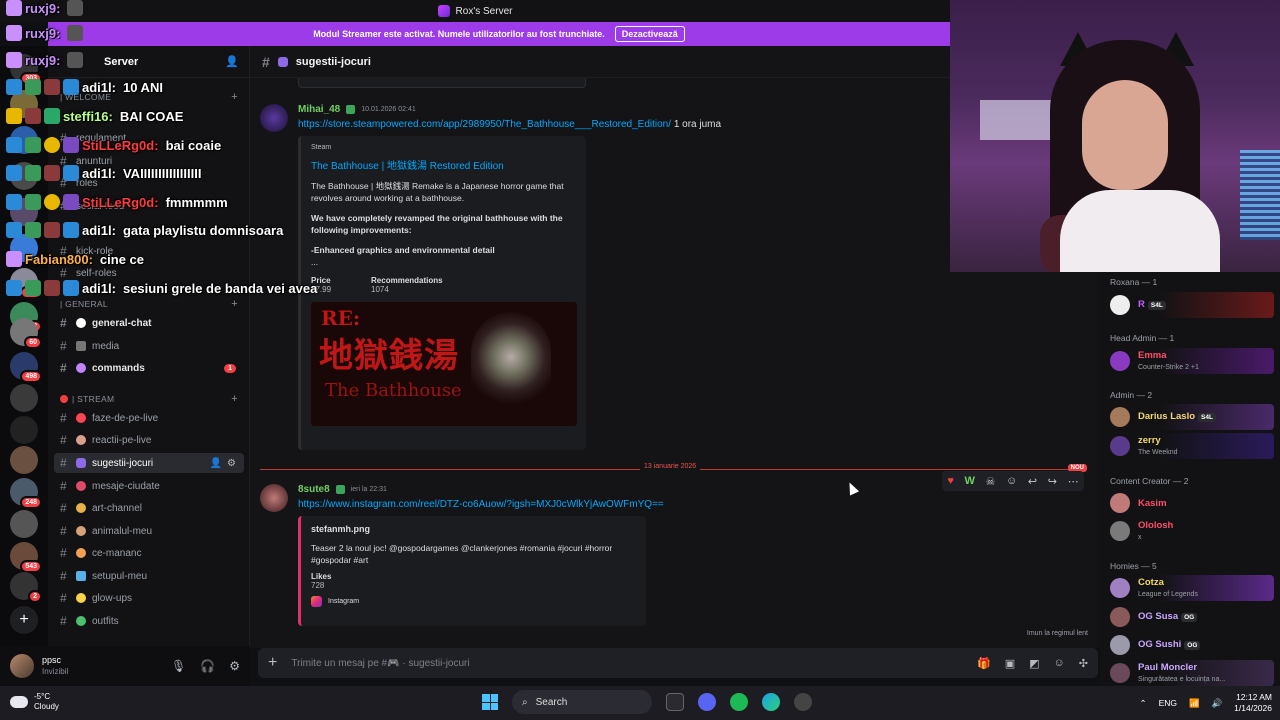  I want to click on channel-outfits: # outfits, so click(149, 621).